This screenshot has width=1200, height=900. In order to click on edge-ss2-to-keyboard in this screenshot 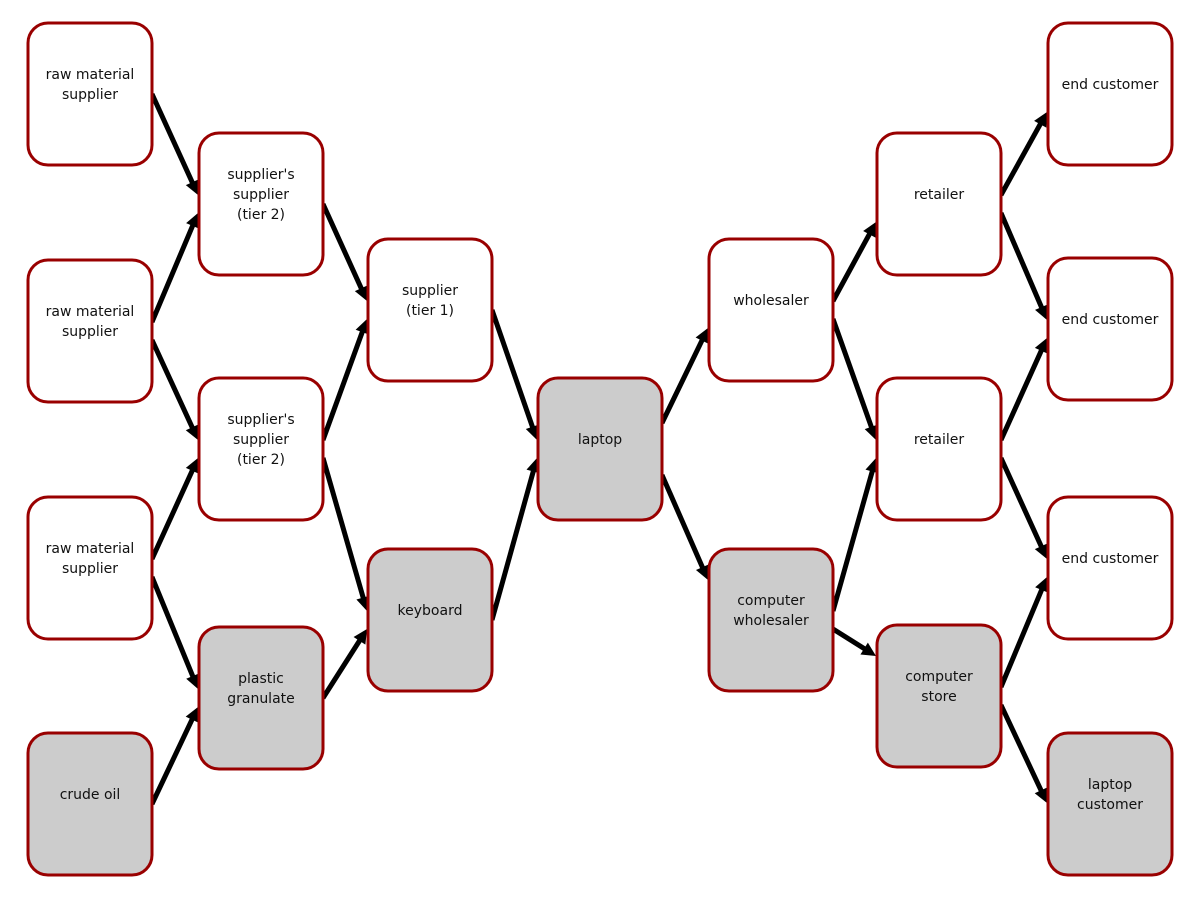, I will do `click(345, 534)`.